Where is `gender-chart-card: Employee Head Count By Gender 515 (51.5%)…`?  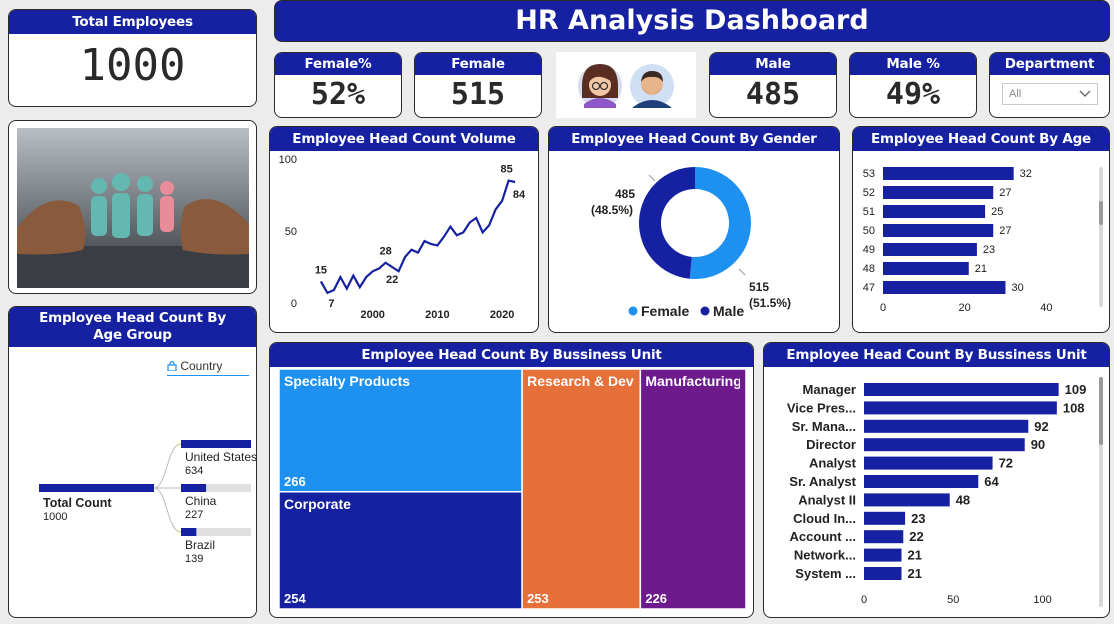 gender-chart-card: Employee Head Count By Gender 515 (51.5%)… is located at coordinates (694, 229).